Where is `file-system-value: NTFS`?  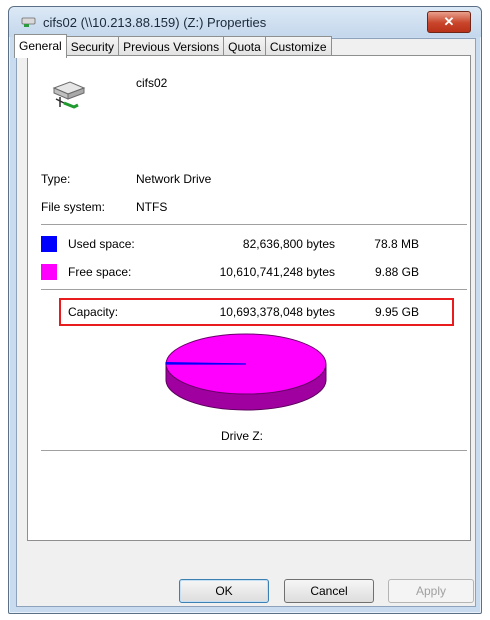 file-system-value: NTFS is located at coordinates (152, 207).